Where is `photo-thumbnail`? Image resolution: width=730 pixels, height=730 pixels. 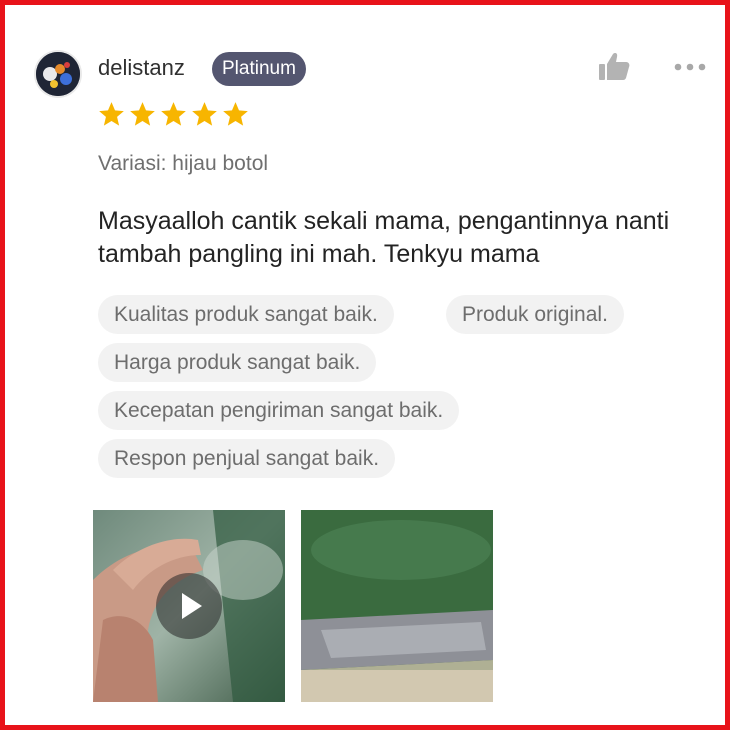
photo-thumbnail is located at coordinates (397, 606).